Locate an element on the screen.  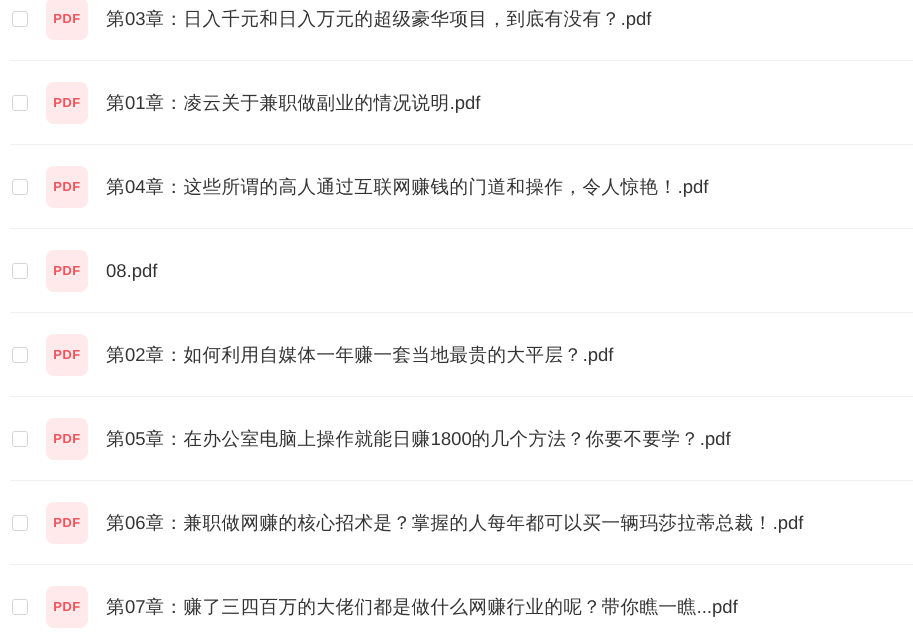
file-name: 第03章：日入千元和日入万元的超级豪华项目，到底有没有？.pdf is located at coordinates (379, 18).